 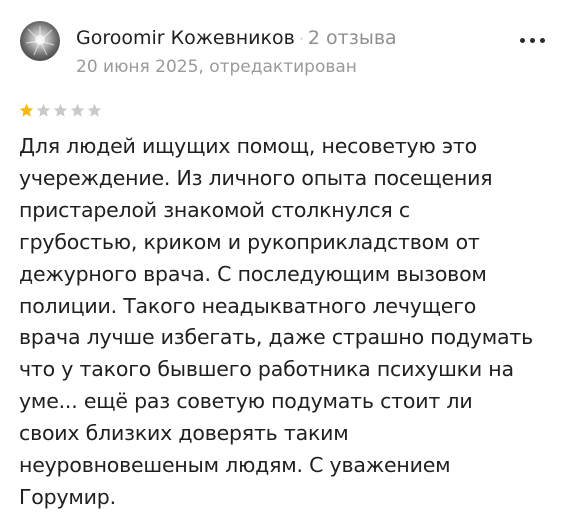 I want to click on review-text-line: своих близких доверять таким, so click(x=184, y=433).